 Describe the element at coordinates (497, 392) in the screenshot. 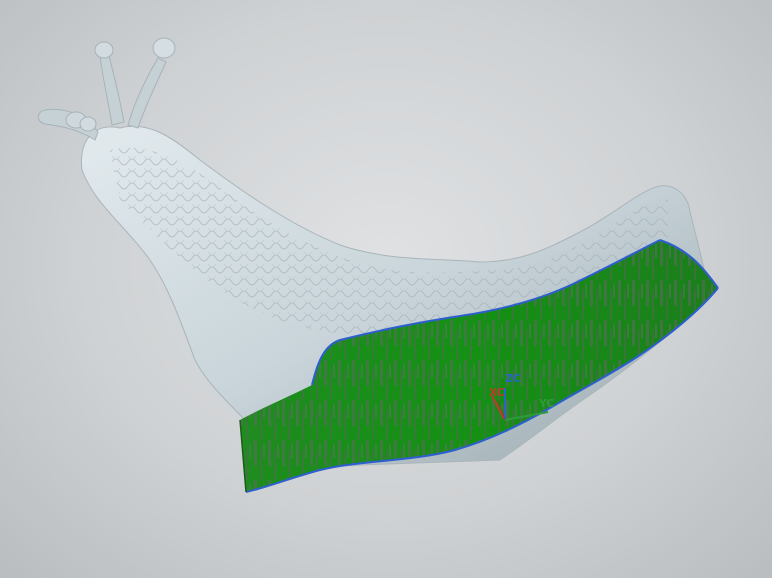

I see `xc-axis-label: XC` at that location.